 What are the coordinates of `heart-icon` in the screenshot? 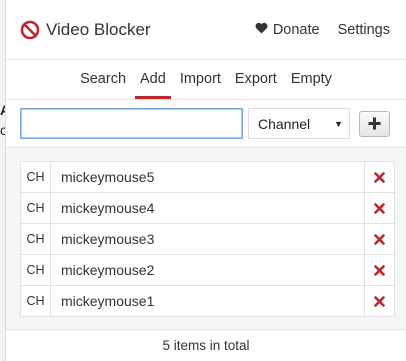 It's located at (264, 30).